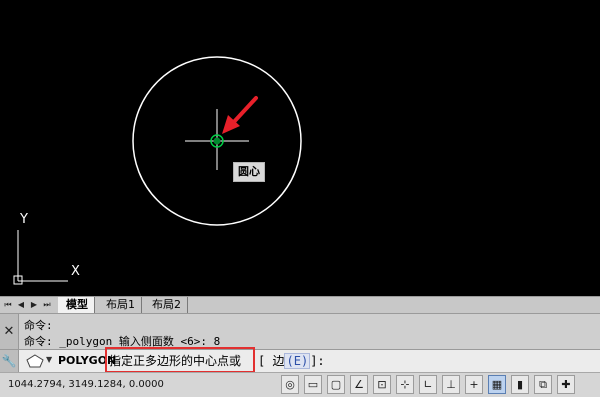  I want to click on tab-model: 模型, so click(76, 305).